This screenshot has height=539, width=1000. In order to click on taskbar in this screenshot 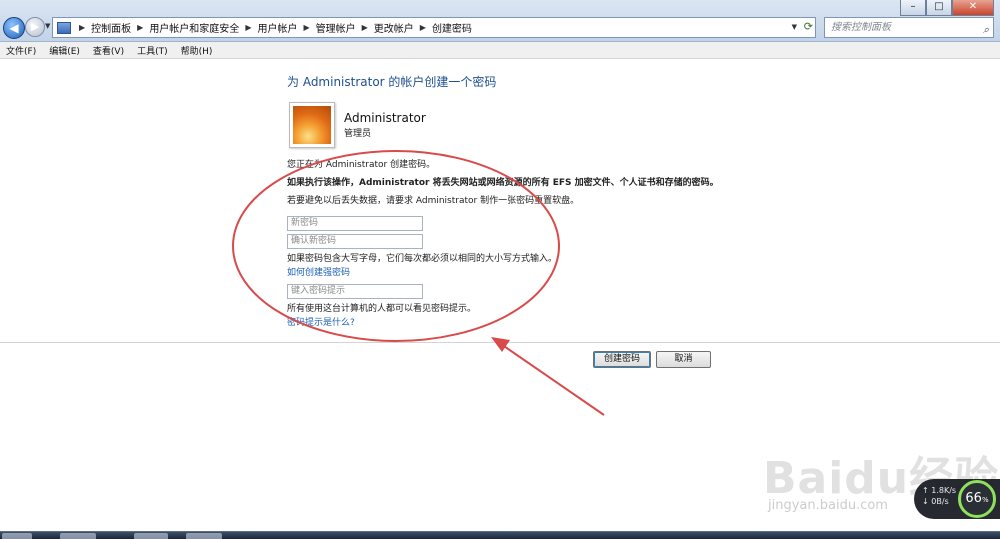, I will do `click(500, 535)`.